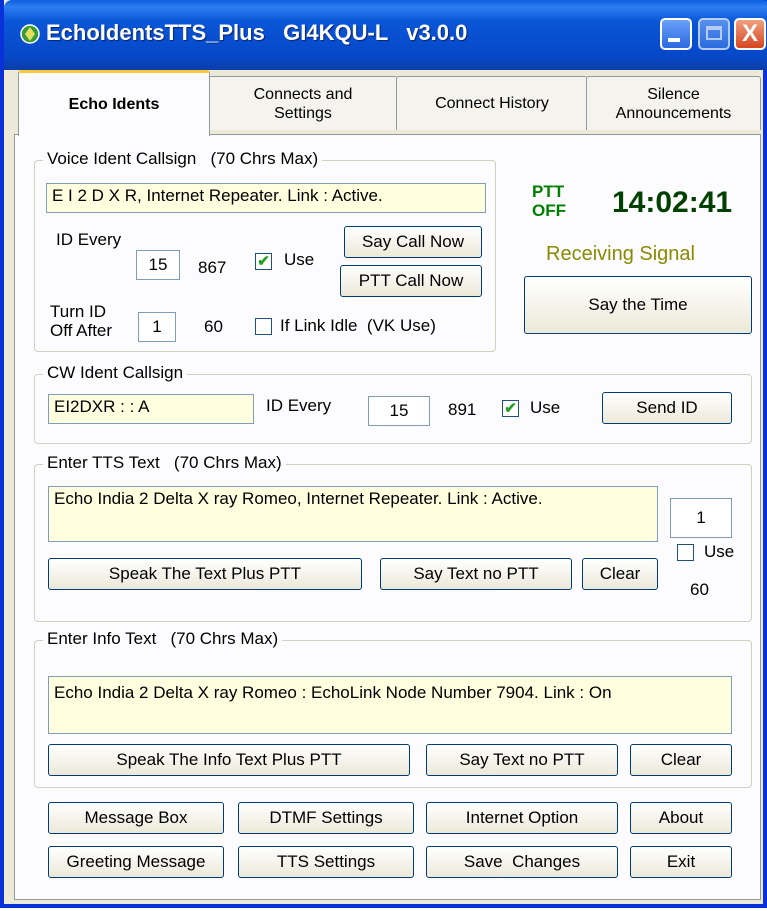 Image resolution: width=767 pixels, height=911 pixels. What do you see at coordinates (672, 202) in the screenshot?
I see `clock-display: 14:02:41` at bounding box center [672, 202].